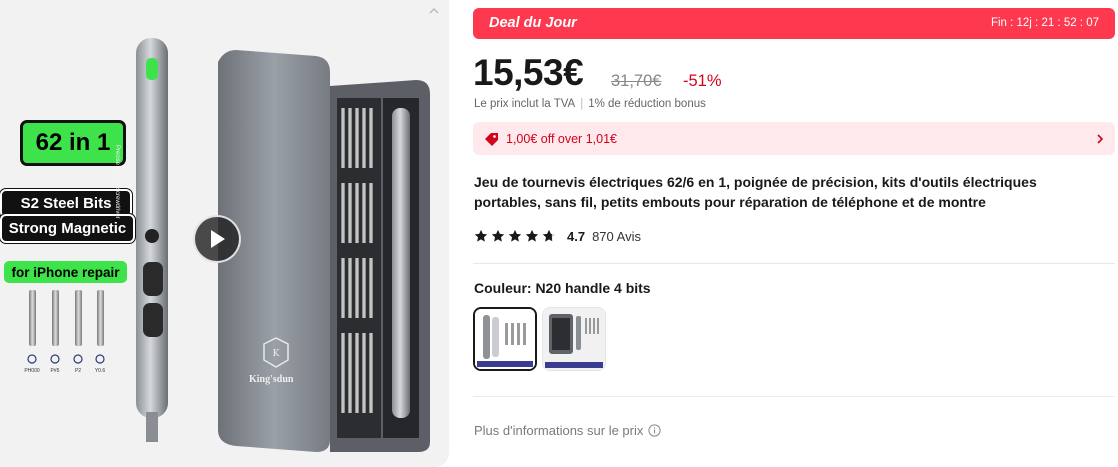  What do you see at coordinates (1044, 23) in the screenshot?
I see `deal-countdown: Fin : 12j : 21 : 52 : 07` at bounding box center [1044, 23].